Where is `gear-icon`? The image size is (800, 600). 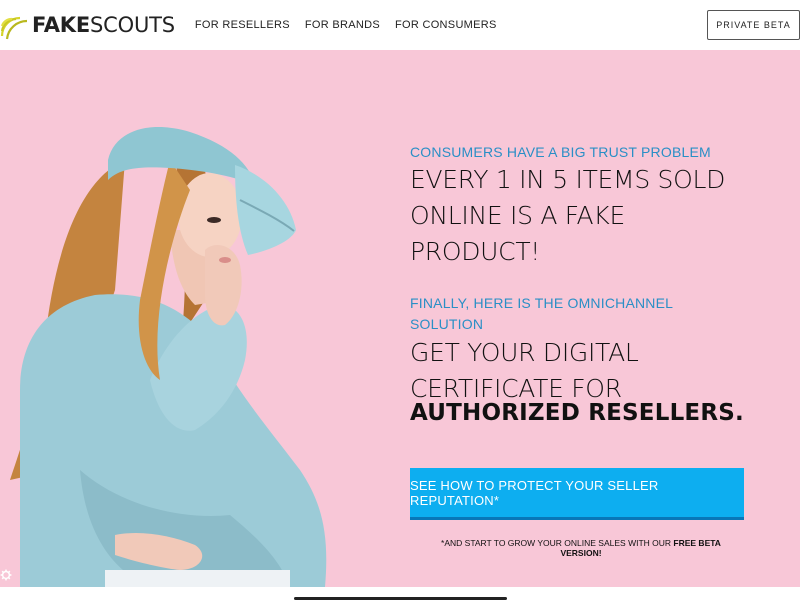
gear-icon is located at coordinates (6, 575).